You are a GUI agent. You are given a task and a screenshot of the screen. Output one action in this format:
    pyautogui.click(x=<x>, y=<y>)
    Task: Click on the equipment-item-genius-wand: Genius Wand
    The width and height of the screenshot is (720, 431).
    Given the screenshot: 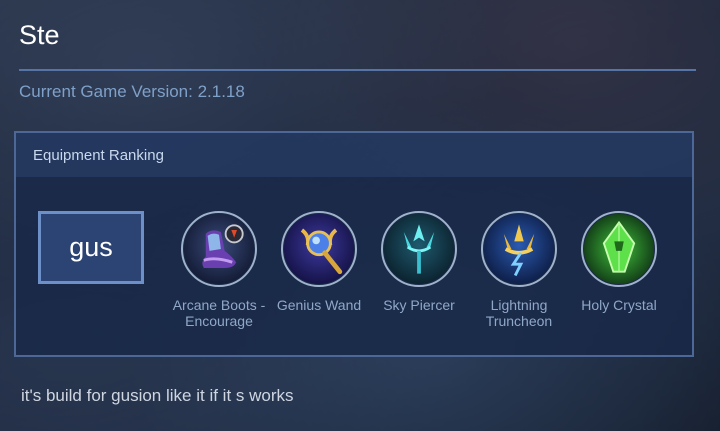 What is the action you would take?
    pyautogui.click(x=319, y=262)
    